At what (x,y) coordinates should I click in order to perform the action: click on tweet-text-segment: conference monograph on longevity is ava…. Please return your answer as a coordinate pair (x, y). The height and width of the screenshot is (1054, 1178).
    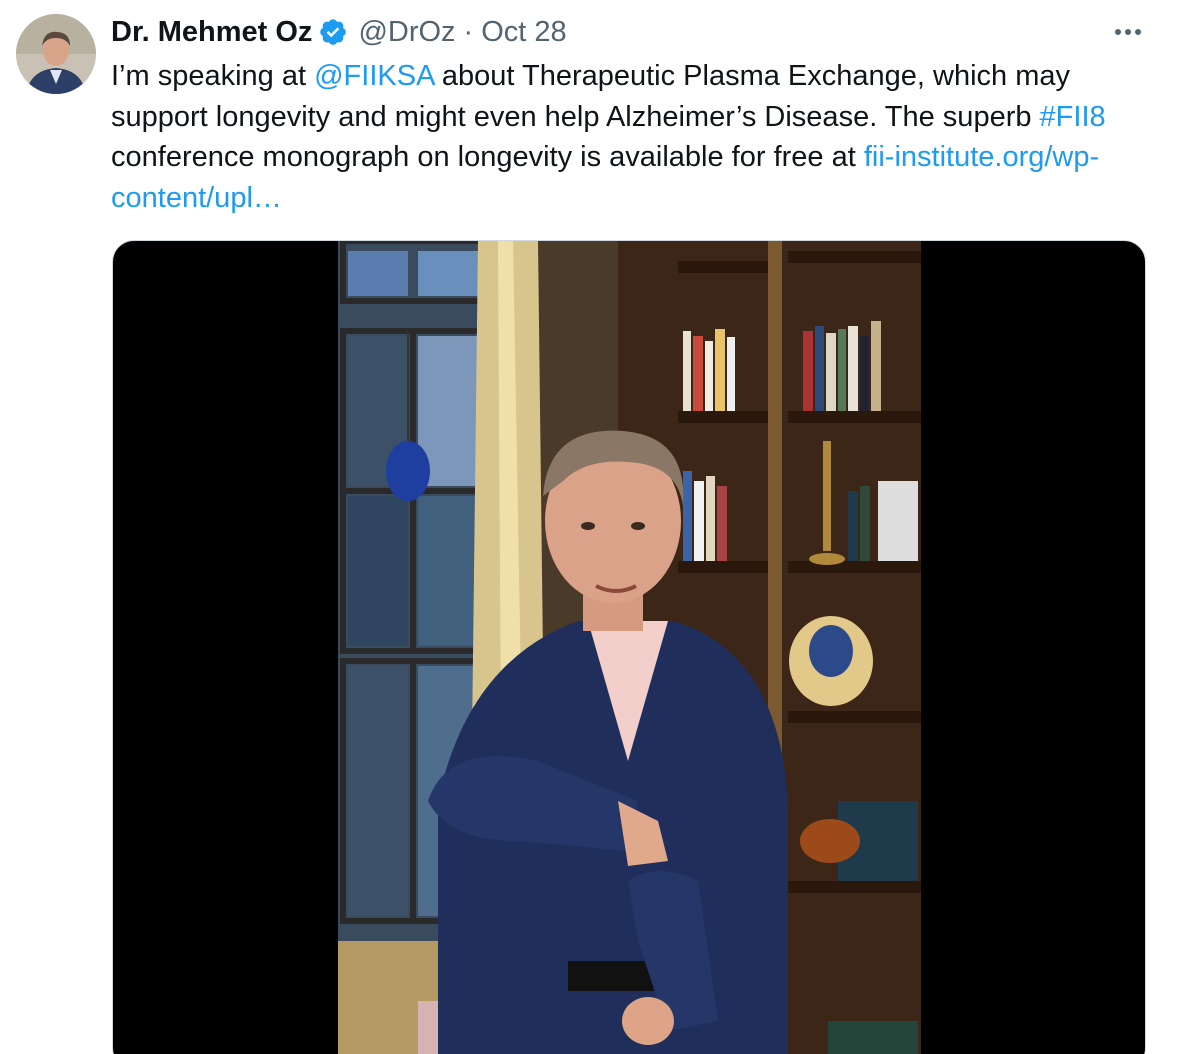
    Looking at the image, I should click on (487, 157).